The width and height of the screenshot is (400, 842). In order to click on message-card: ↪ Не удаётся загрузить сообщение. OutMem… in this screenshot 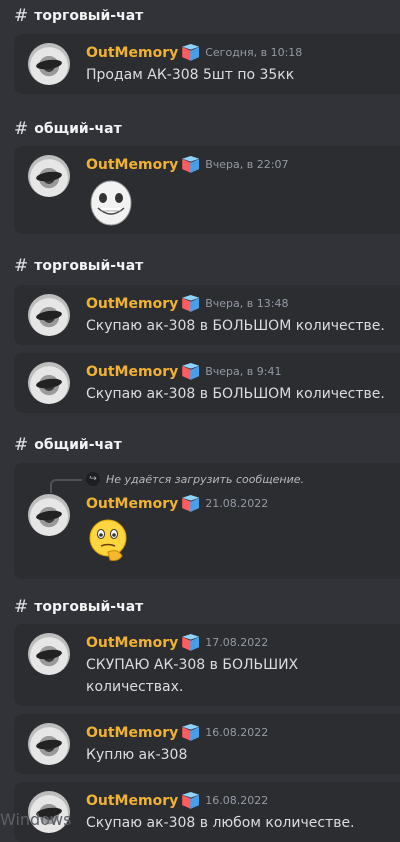, I will do `click(207, 521)`.